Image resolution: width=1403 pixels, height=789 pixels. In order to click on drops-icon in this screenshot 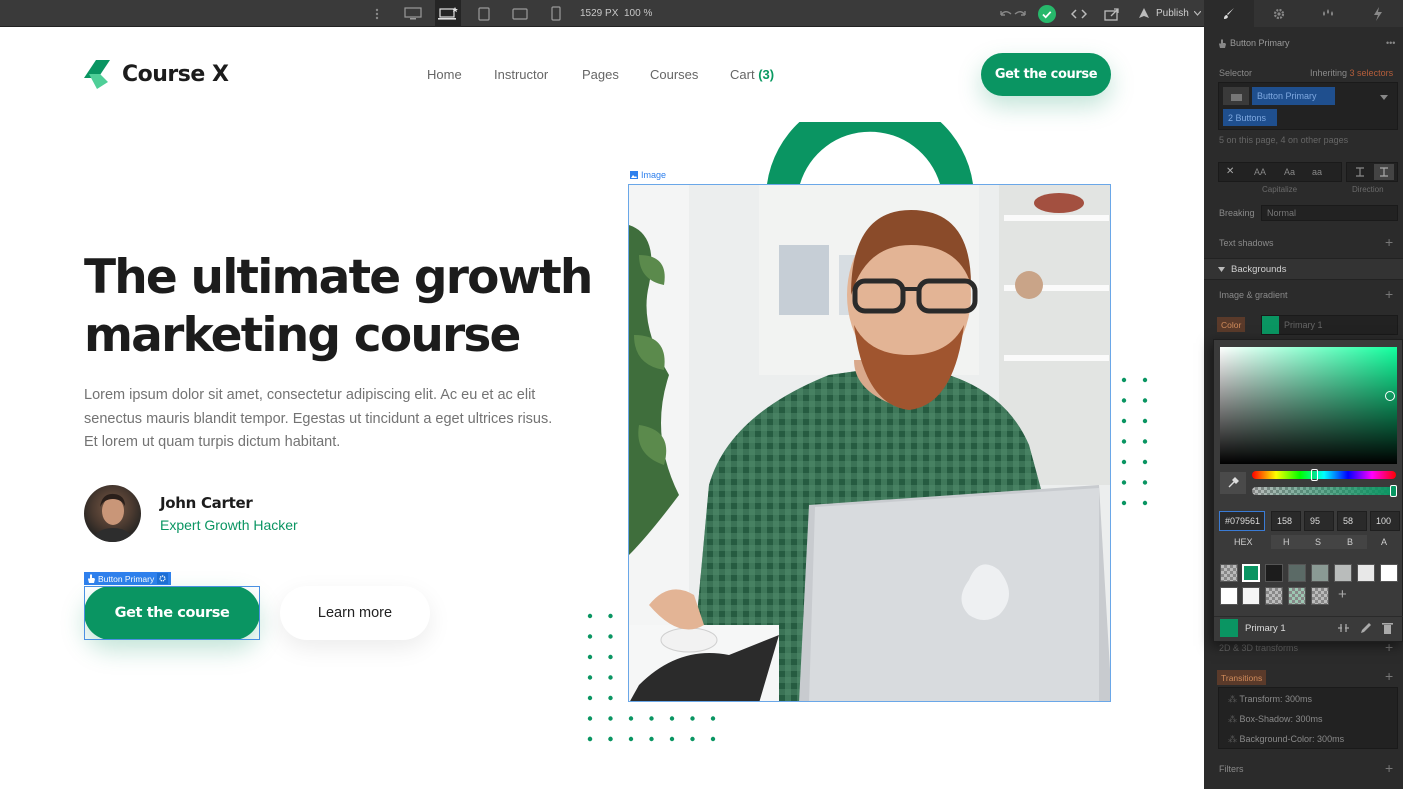, I will do `click(1328, 12)`.